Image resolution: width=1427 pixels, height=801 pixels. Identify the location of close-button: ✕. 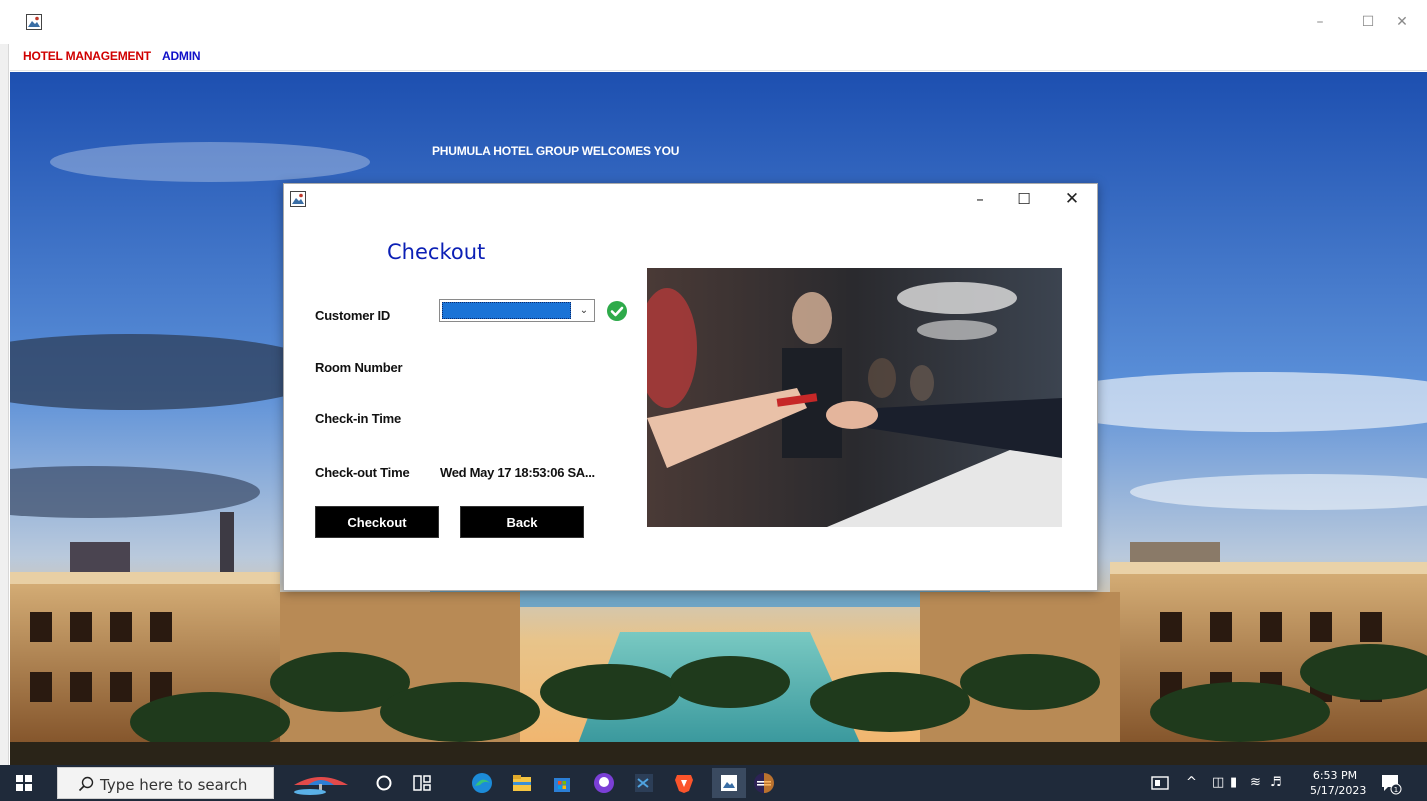
(1402, 22).